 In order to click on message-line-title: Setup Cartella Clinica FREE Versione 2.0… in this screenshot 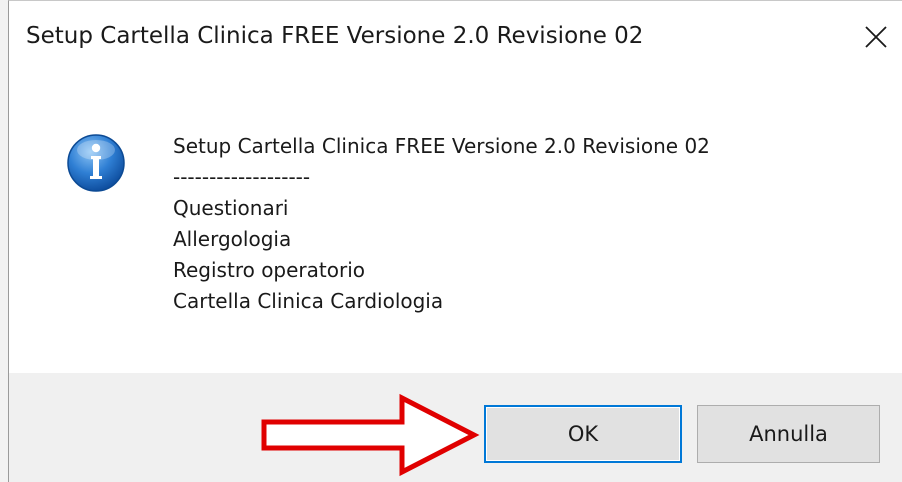, I will do `click(441, 146)`.